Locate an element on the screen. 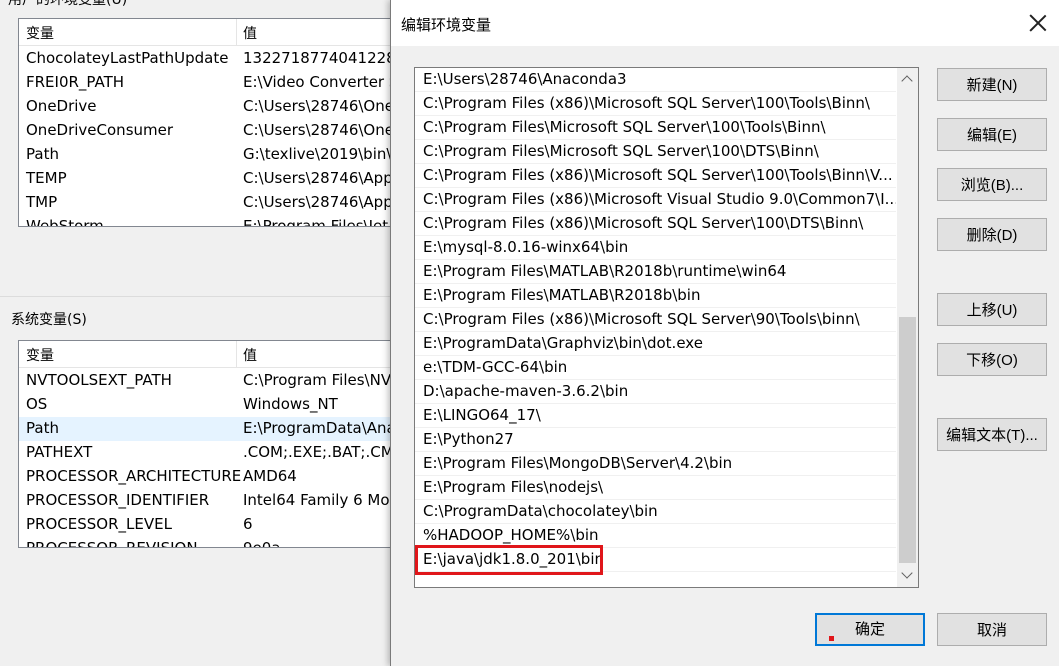 Image resolution: width=1059 pixels, height=666 pixels. path-entry: E:\Program Files\MongoDB\Server\4.2\bin is located at coordinates (655, 464).